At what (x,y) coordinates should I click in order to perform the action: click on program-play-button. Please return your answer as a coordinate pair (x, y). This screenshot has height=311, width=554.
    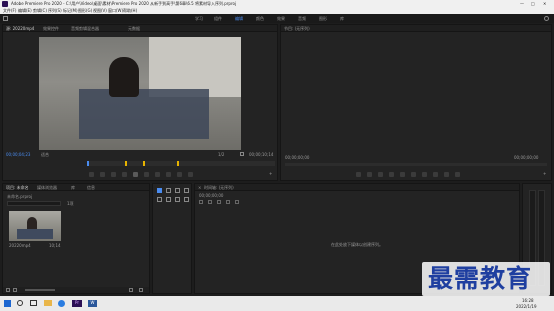
    Looking at the image, I should click on (402, 174).